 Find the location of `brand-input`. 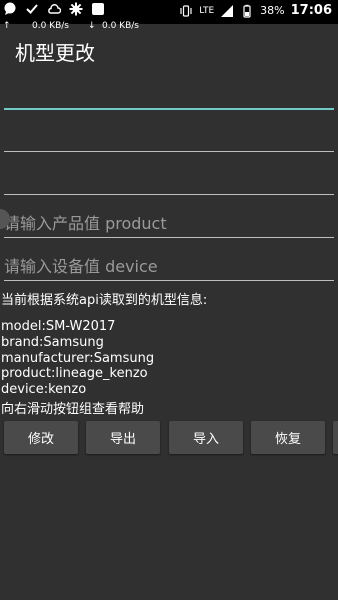

brand-input is located at coordinates (169, 136).